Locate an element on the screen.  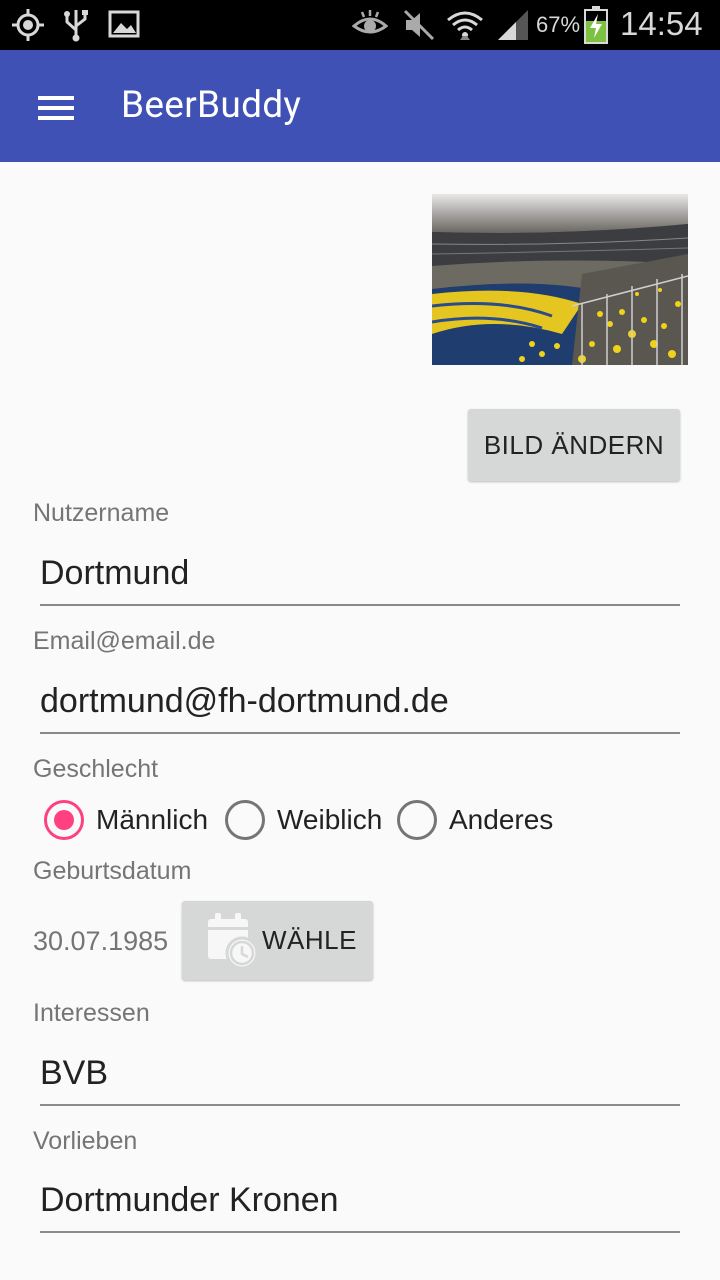
profile-image is located at coordinates (560, 279).